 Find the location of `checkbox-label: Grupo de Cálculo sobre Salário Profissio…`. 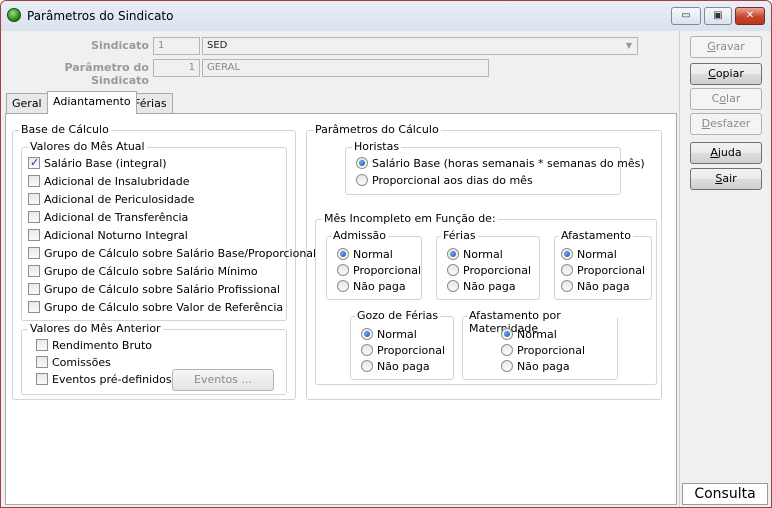

checkbox-label: Grupo de Cálculo sobre Salário Profissio… is located at coordinates (162, 289).